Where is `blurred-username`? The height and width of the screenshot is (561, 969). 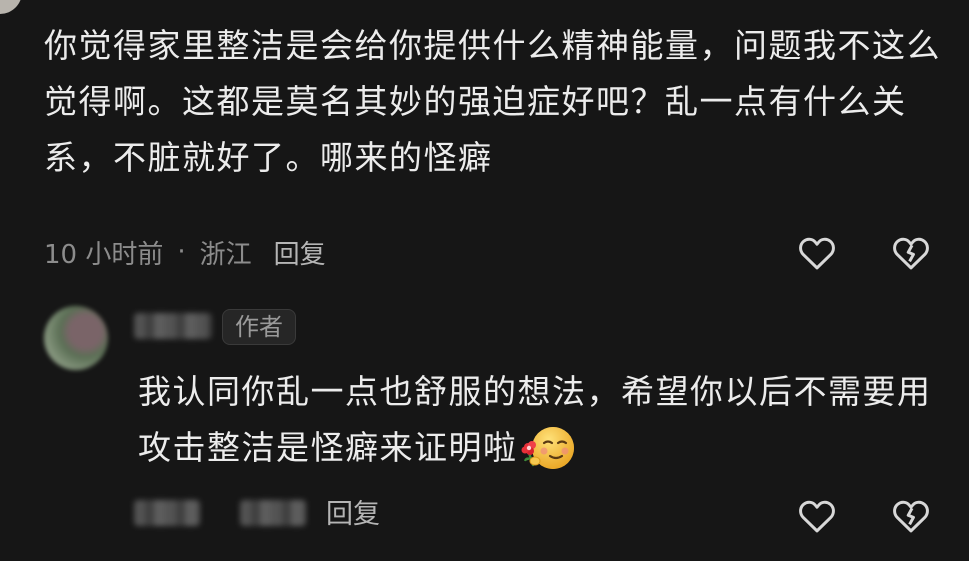 blurred-username is located at coordinates (173, 326).